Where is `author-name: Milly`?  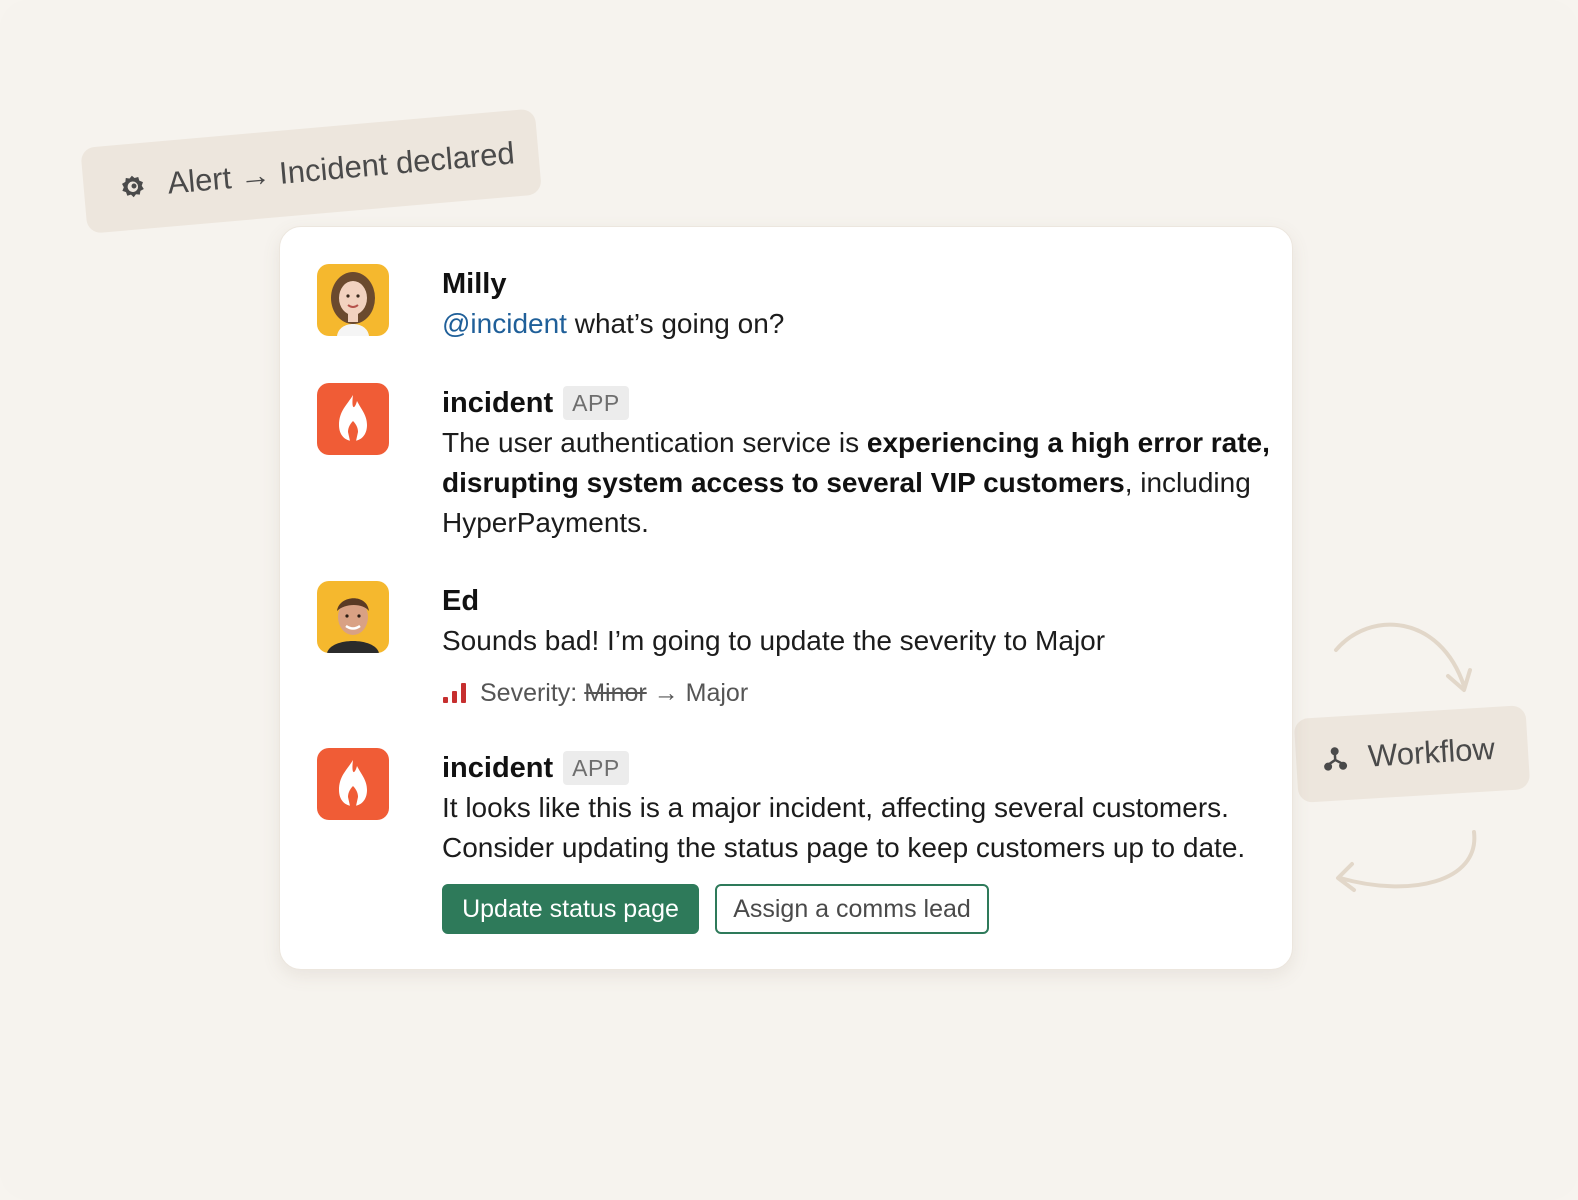
author-name: Milly is located at coordinates (474, 284).